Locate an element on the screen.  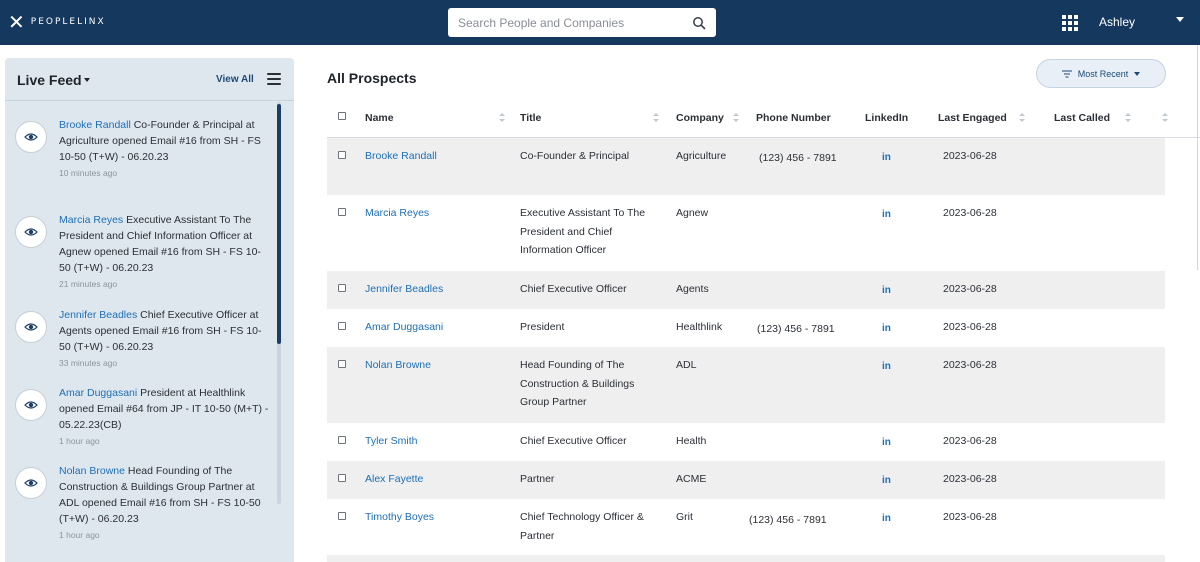
column-header-title: Title is located at coordinates (530, 118).